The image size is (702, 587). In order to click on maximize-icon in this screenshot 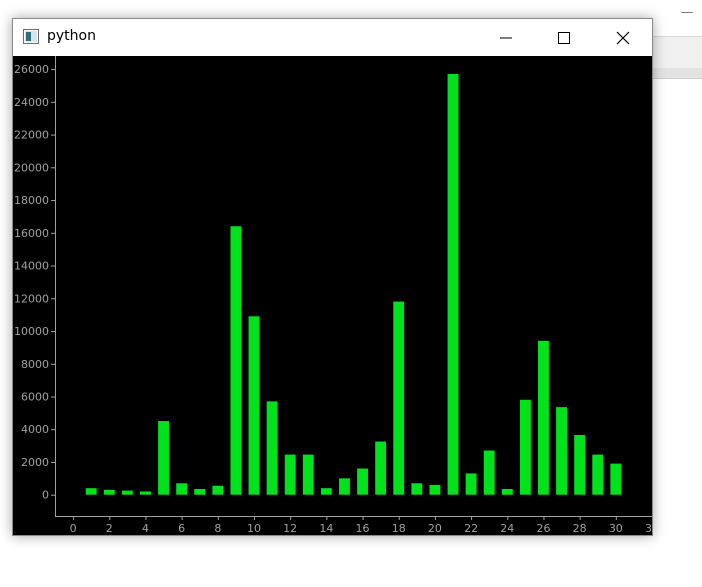, I will do `click(564, 37)`.